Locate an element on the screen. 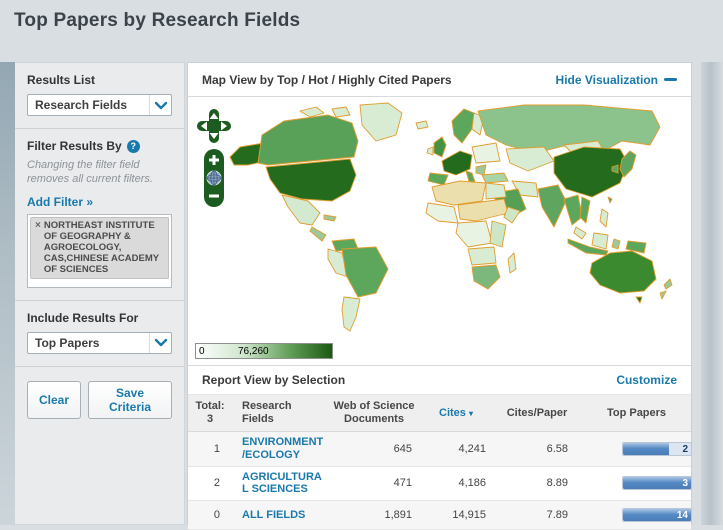  sidebar-buttons: Clear Save Criteria is located at coordinates (99, 399).